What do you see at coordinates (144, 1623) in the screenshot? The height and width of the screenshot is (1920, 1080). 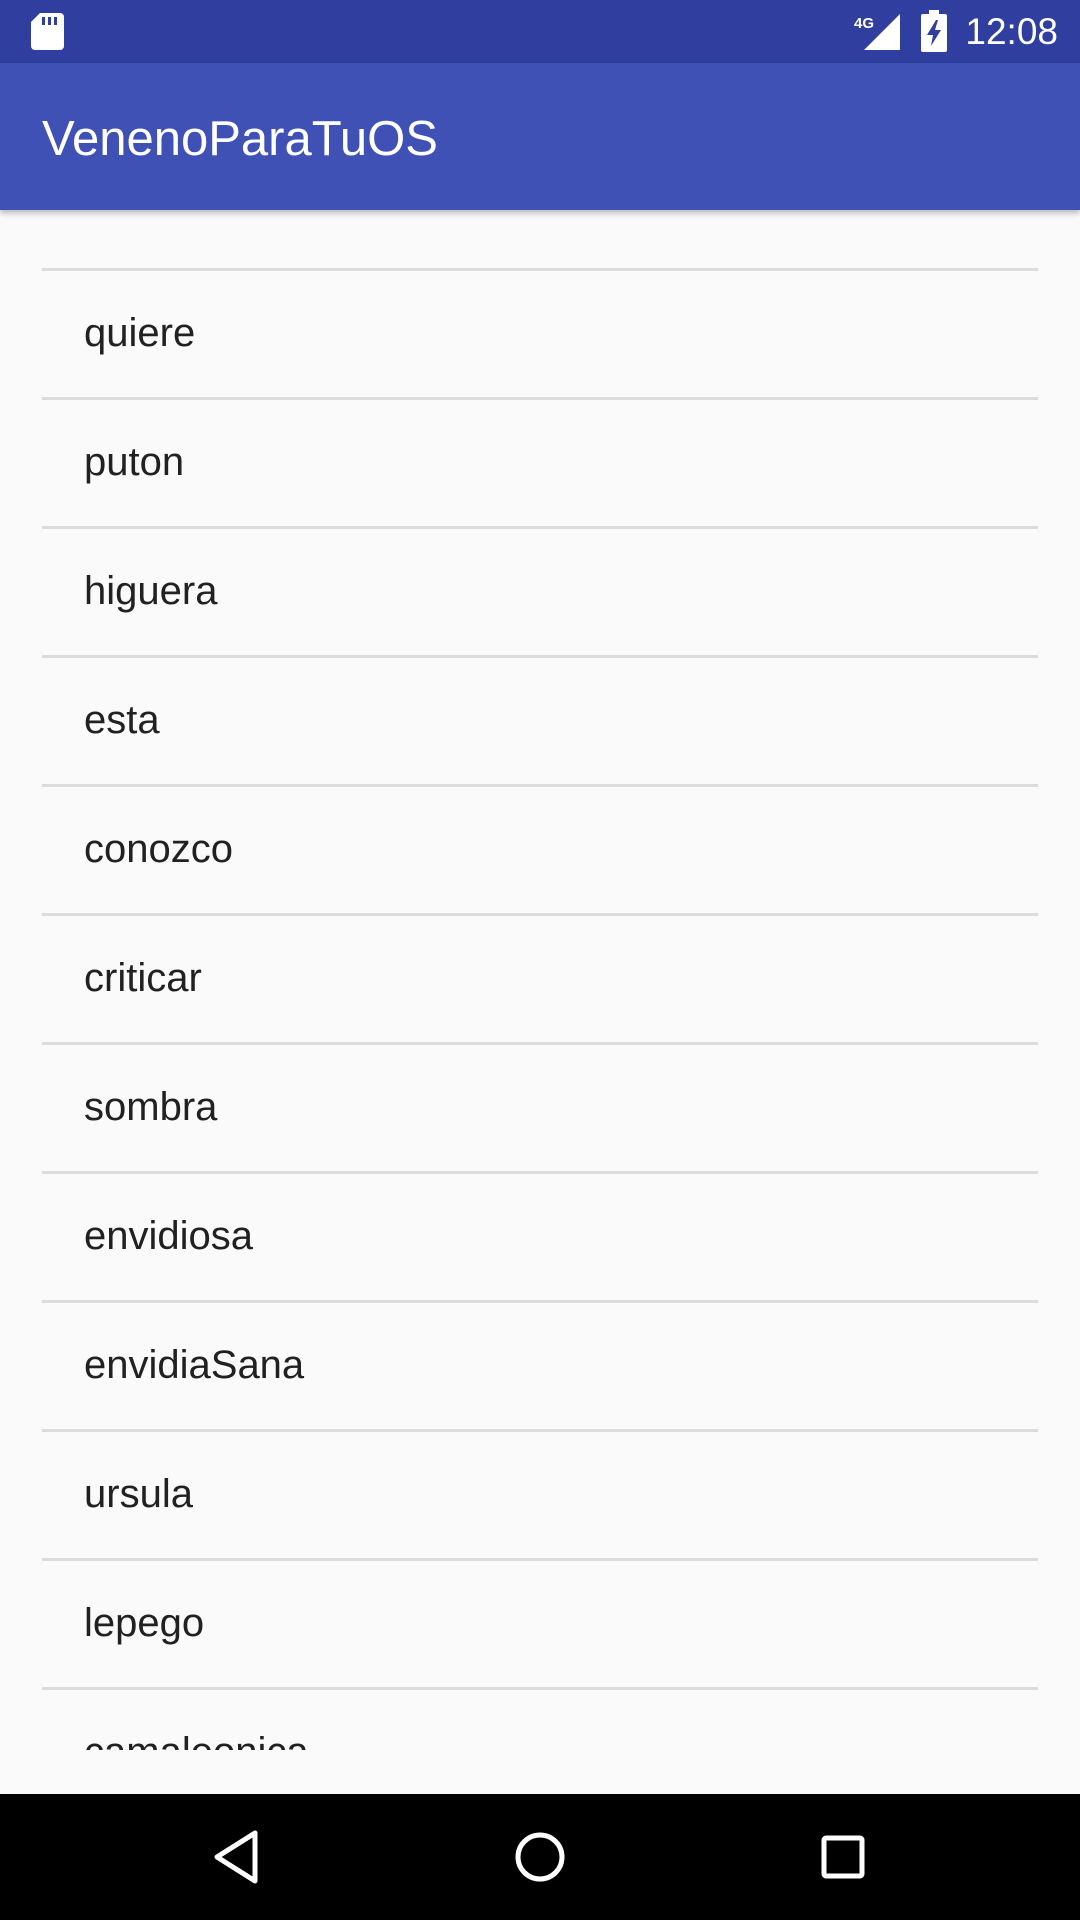 I see `list-item-label: lepego` at bounding box center [144, 1623].